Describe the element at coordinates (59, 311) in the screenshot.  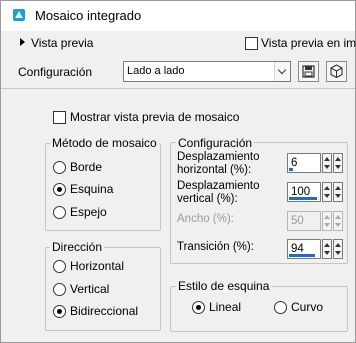
I see `radio-bidireccional` at that location.